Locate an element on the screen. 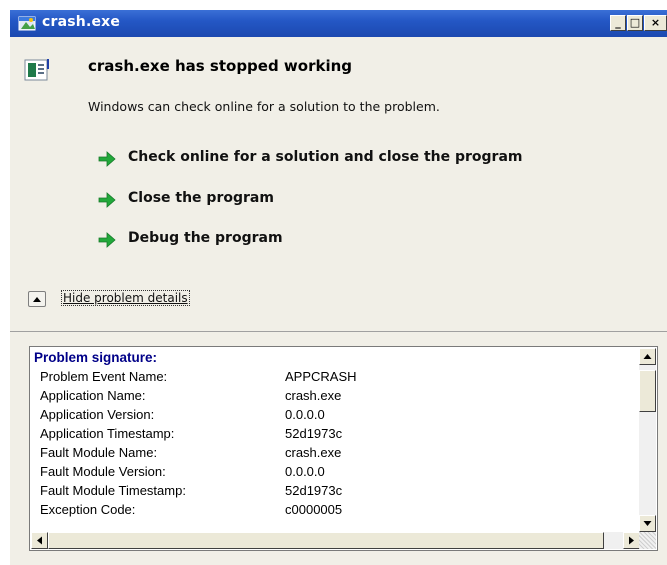  problem-signature-title: Problem signature: is located at coordinates (96, 357).